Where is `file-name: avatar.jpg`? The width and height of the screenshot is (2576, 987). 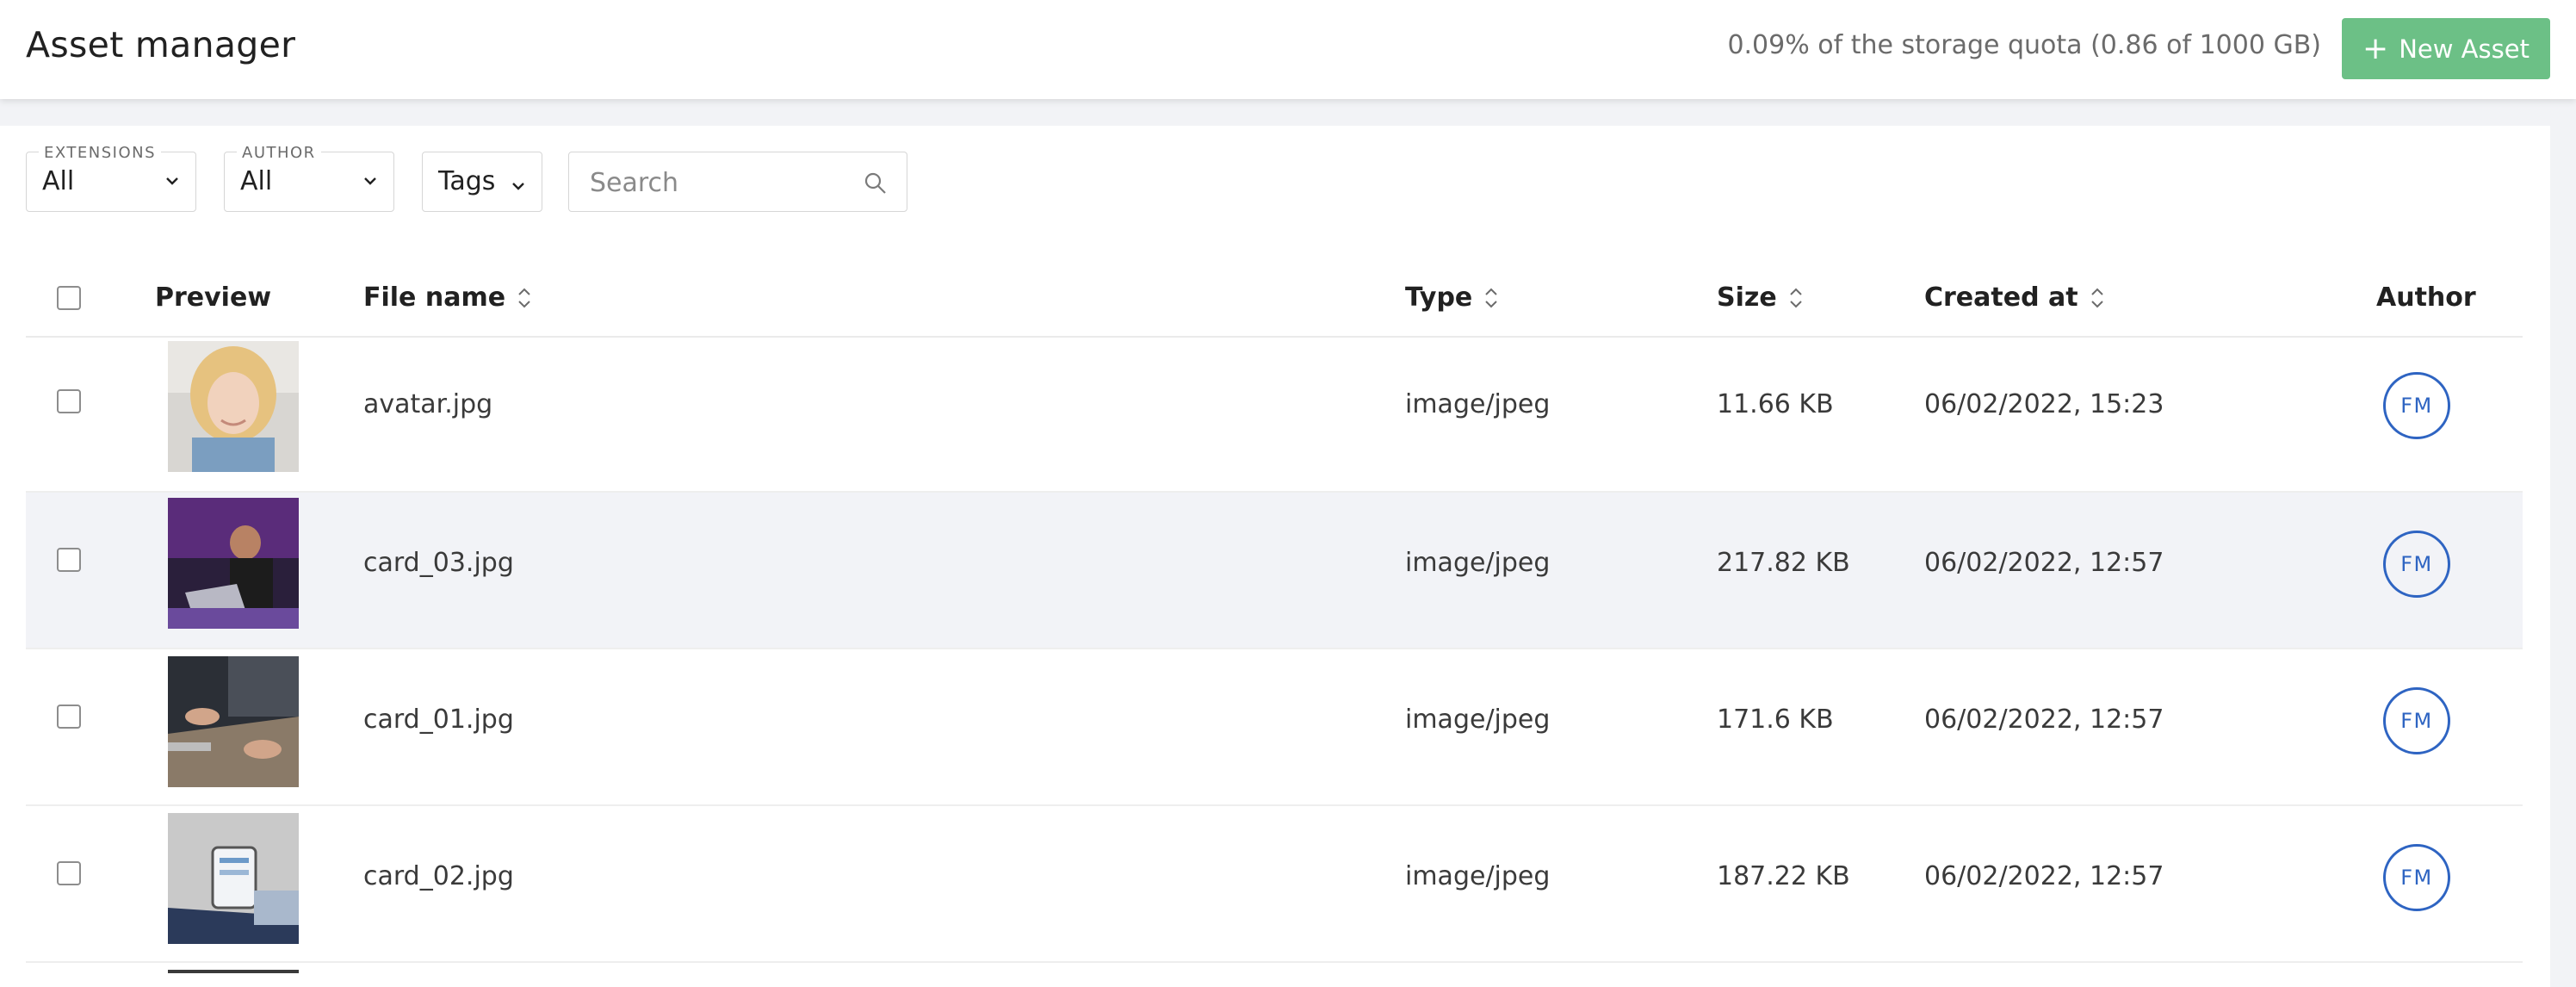 file-name: avatar.jpg is located at coordinates (428, 404).